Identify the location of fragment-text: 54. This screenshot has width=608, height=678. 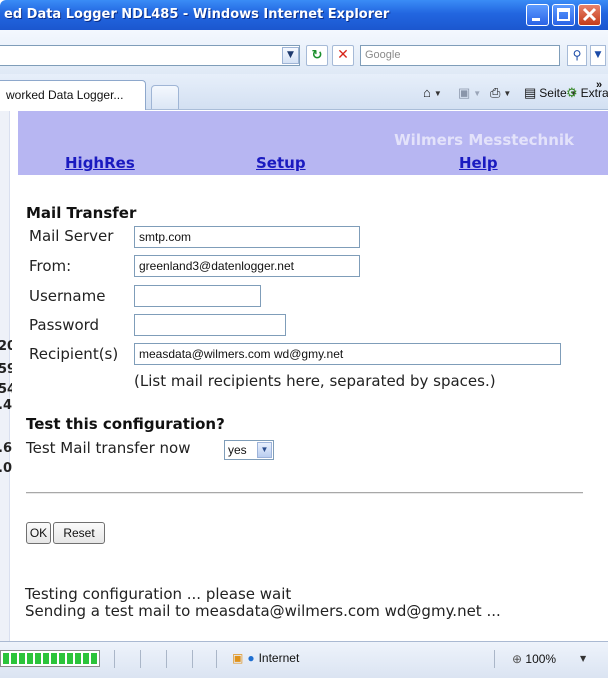
(6, 389).